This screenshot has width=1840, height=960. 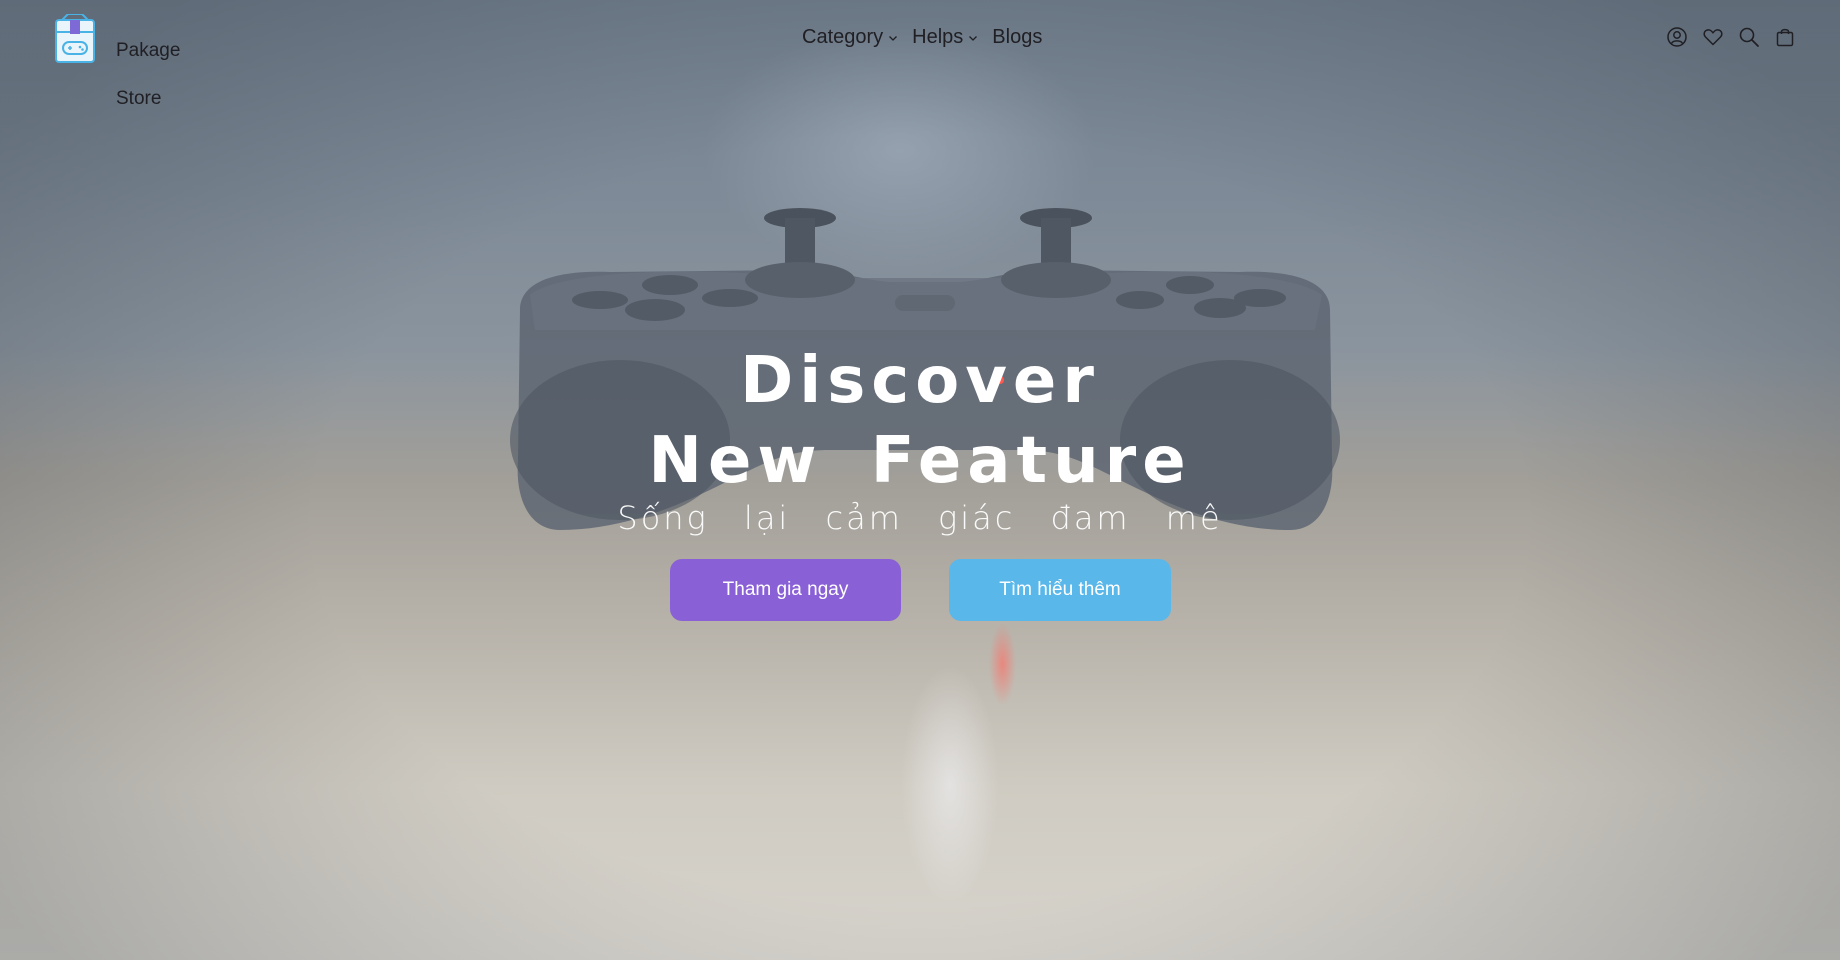 I want to click on brand-name-line1: Pakage, so click(x=148, y=50).